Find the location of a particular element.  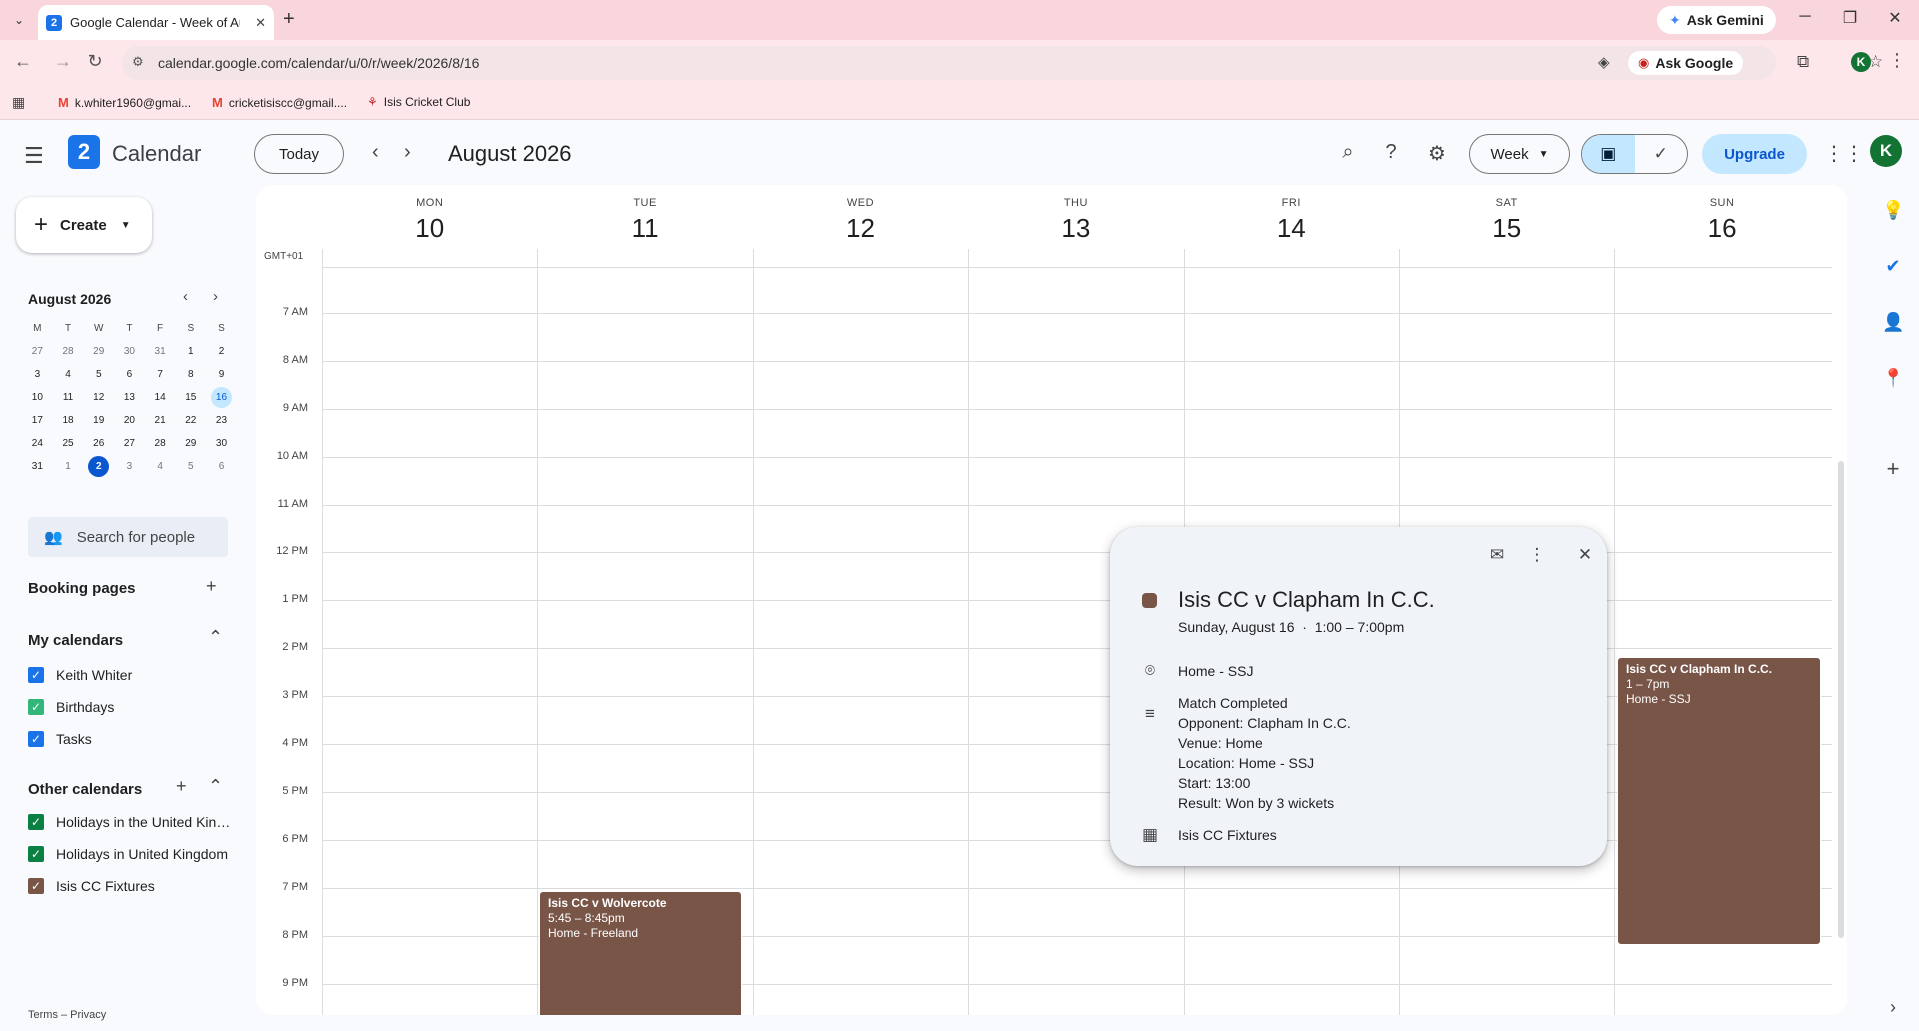

main-menu-icon: ☰ is located at coordinates (34, 156).